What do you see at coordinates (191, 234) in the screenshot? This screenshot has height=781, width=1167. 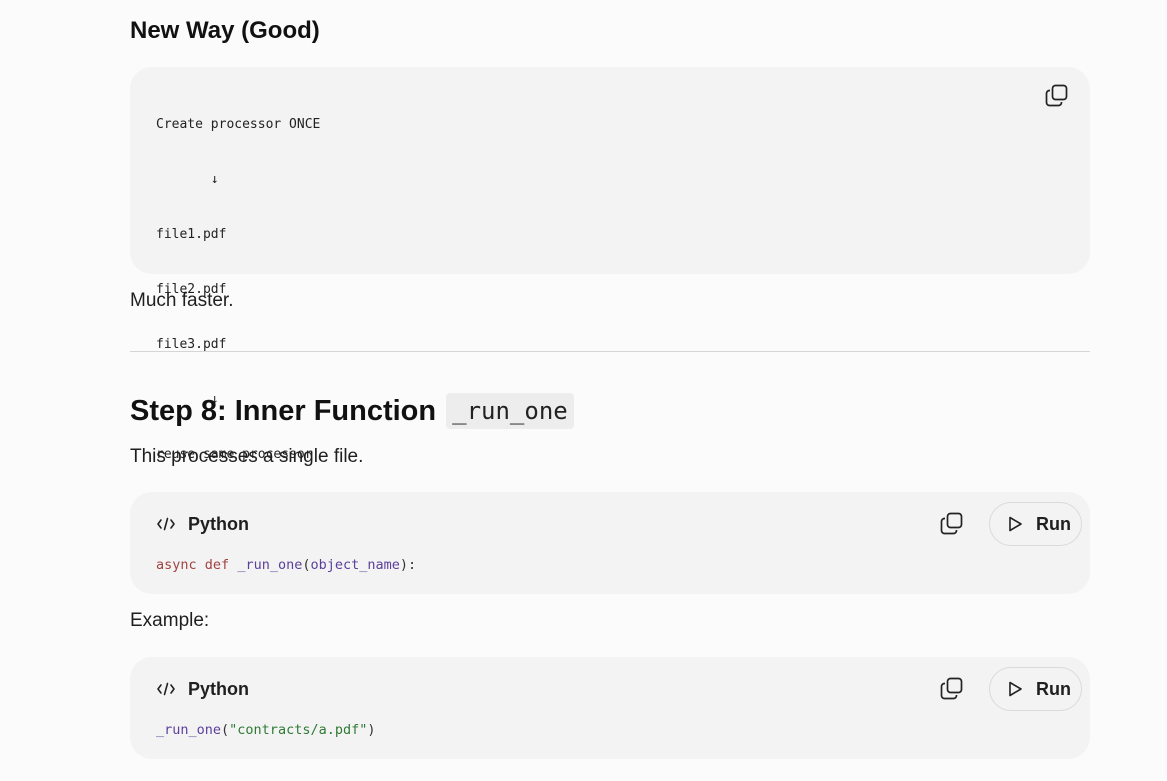 I see `code-line: file1.pdf` at bounding box center [191, 234].